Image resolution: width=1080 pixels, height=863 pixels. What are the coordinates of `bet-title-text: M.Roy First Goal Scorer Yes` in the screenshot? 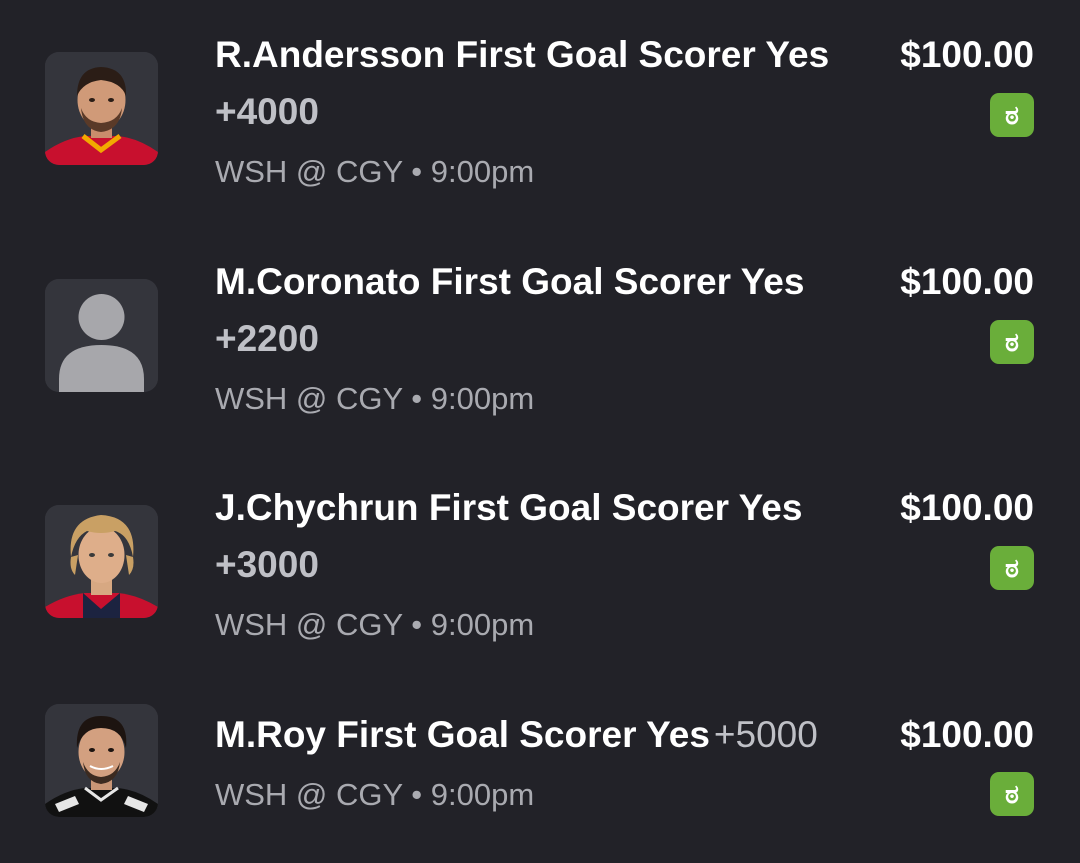 It's located at (462, 734).